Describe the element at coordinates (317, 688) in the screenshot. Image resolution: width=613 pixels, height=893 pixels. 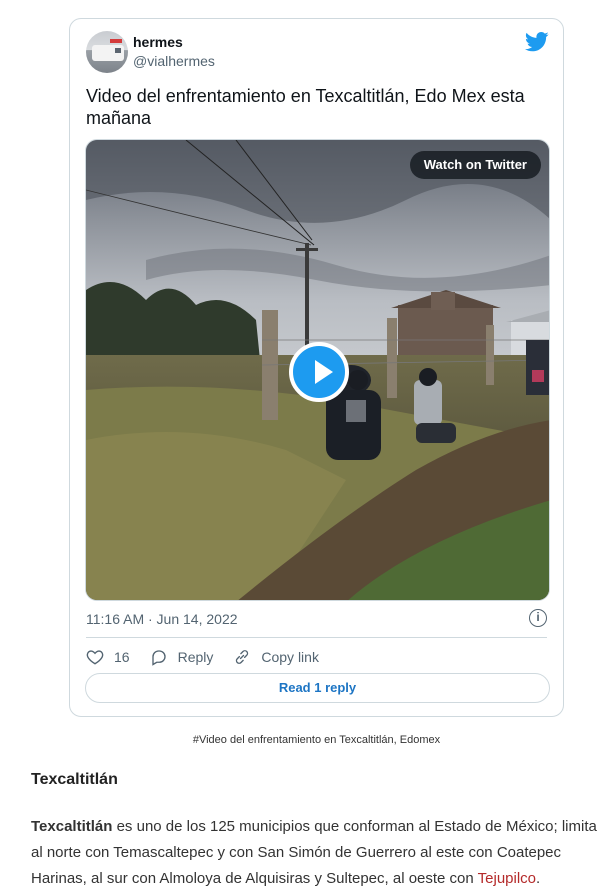
I see `read-replies-button: Read 1 reply` at that location.